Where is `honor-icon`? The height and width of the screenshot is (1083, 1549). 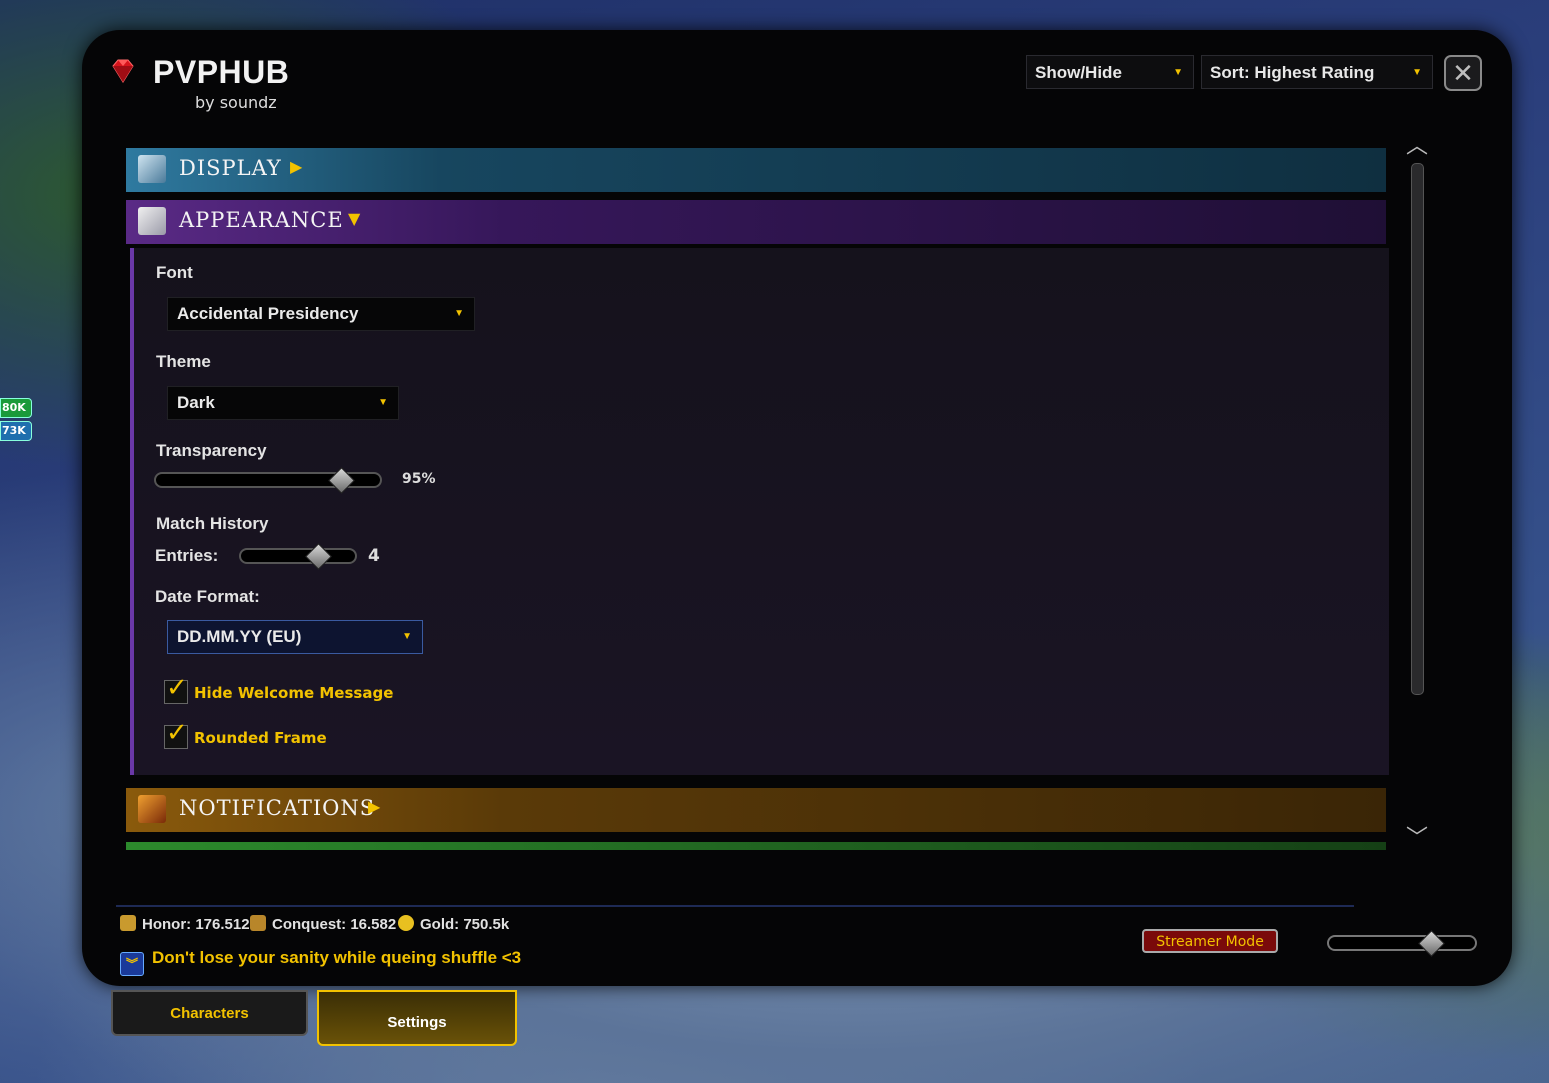
honor-icon is located at coordinates (128, 923).